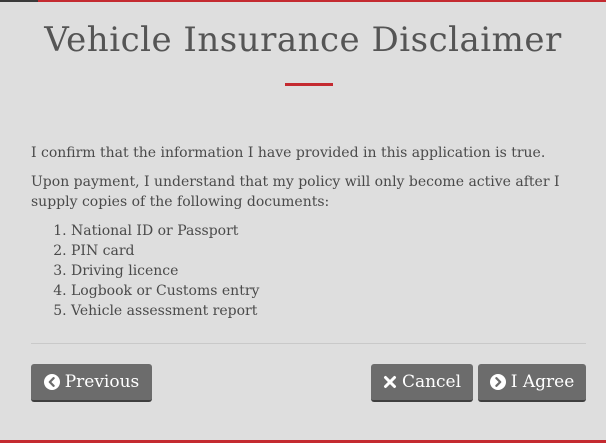 The width and height of the screenshot is (606, 443). What do you see at coordinates (19, 1) in the screenshot?
I see `top-accent-dark-segment` at bounding box center [19, 1].